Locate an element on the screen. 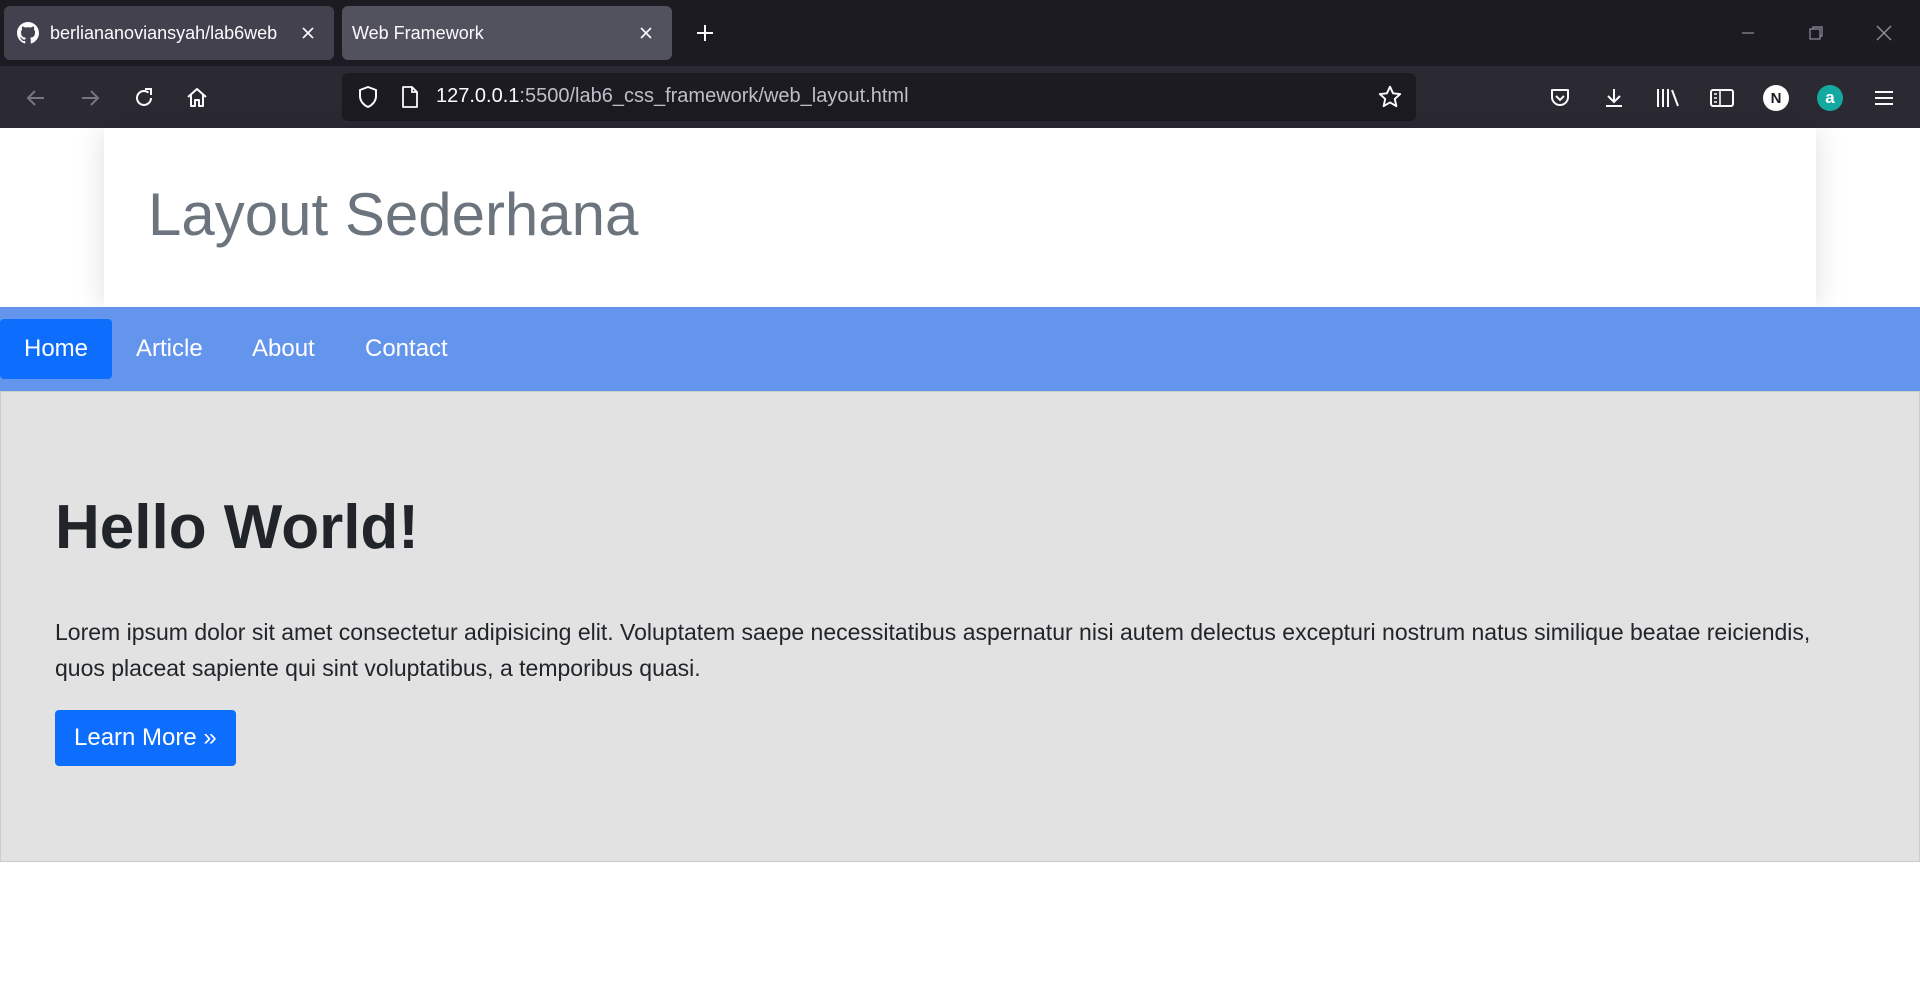 The width and height of the screenshot is (1920, 1002). restore-button is located at coordinates (1816, 33).